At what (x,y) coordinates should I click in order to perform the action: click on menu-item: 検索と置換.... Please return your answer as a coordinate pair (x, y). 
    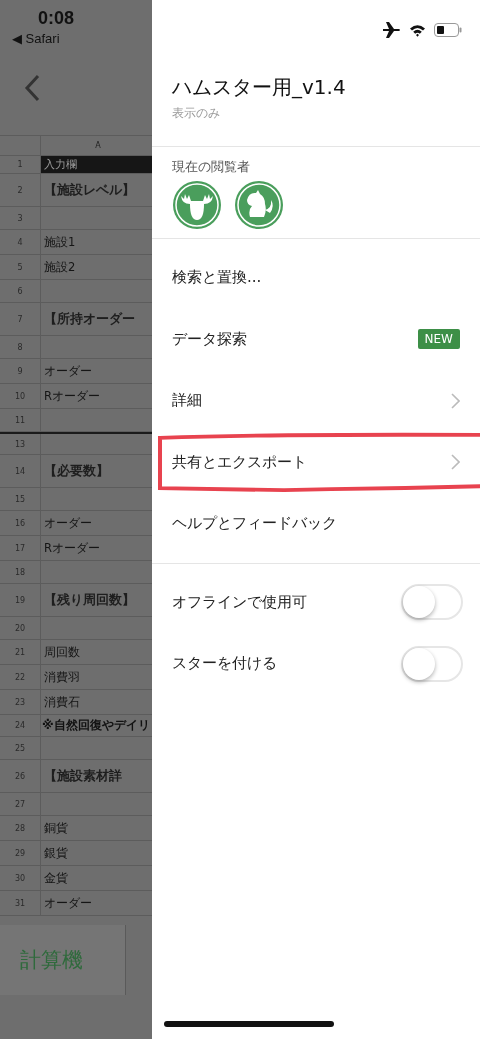
    Looking at the image, I should click on (316, 278).